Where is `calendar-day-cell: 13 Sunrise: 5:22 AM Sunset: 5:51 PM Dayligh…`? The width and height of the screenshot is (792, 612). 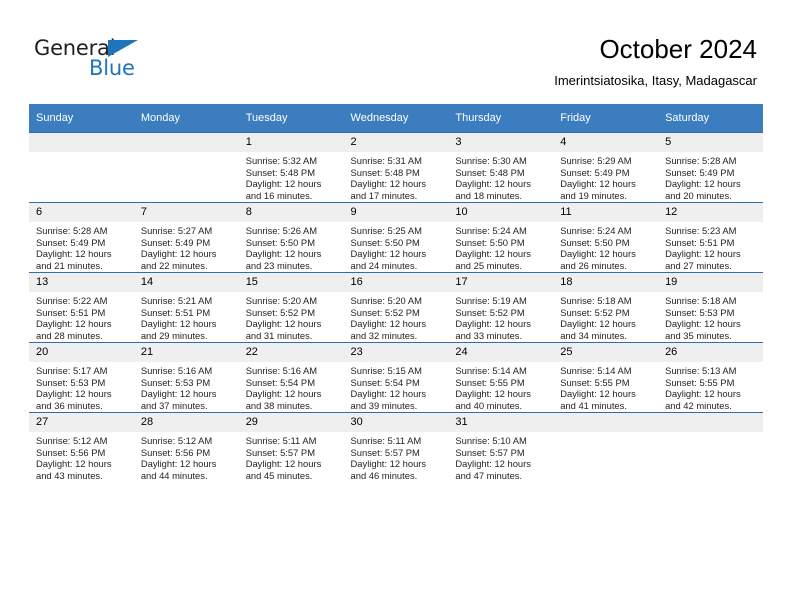 calendar-day-cell: 13 Sunrise: 5:22 AM Sunset: 5:51 PM Dayligh… is located at coordinates (81, 307).